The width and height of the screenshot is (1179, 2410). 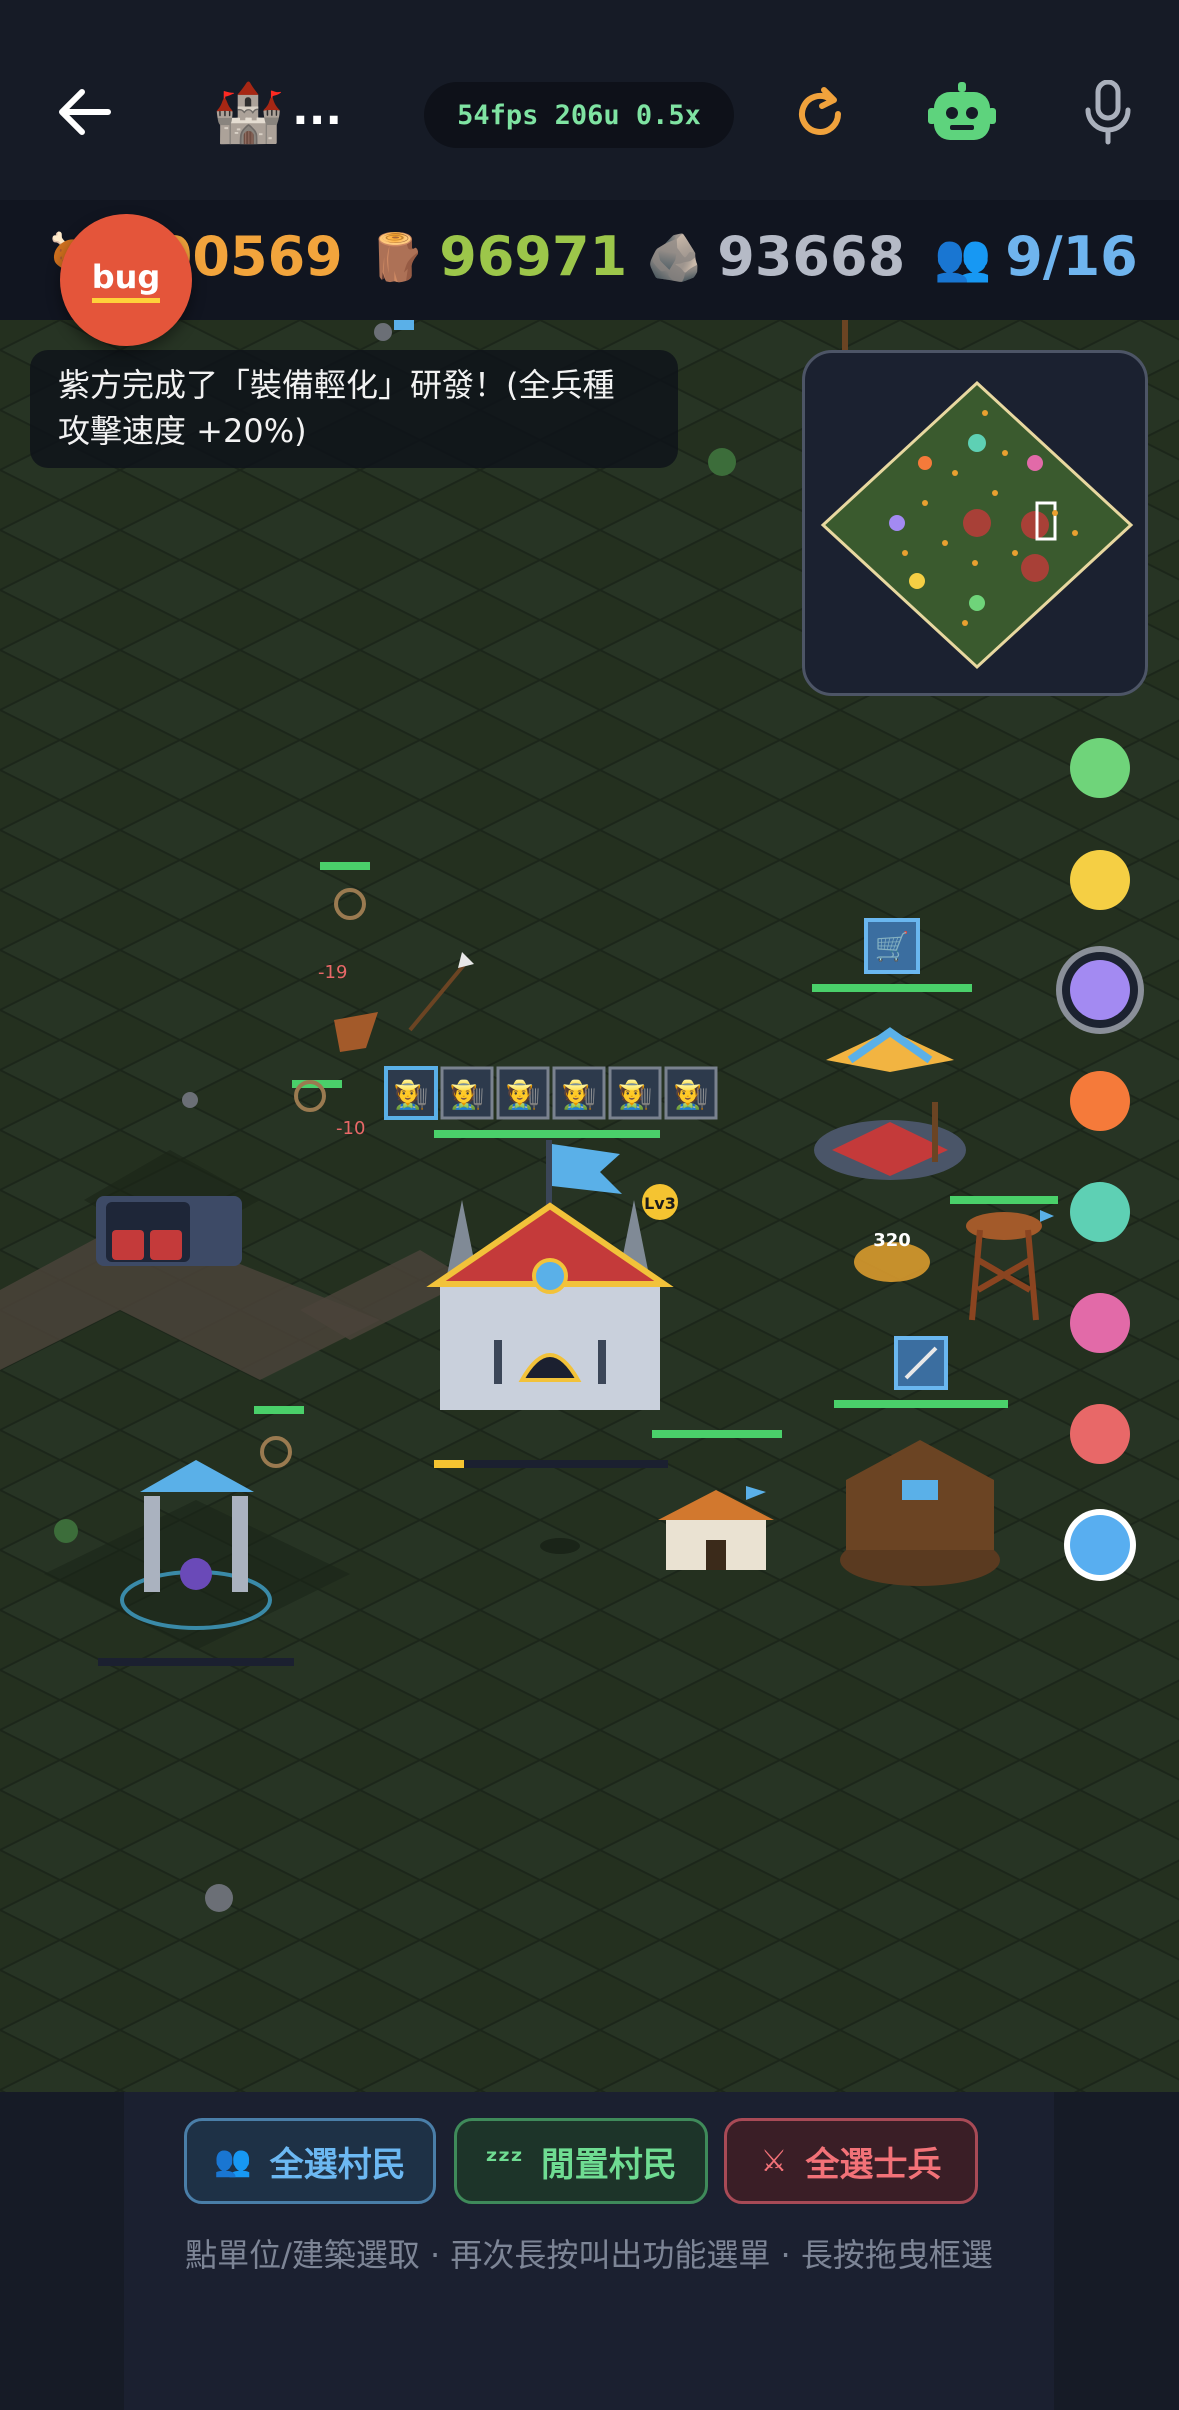 I want to click on research-notification: 紫方完成了「裝備輕化」研發！(全兵種 攻擊速度 +20%), so click(x=354, y=409).